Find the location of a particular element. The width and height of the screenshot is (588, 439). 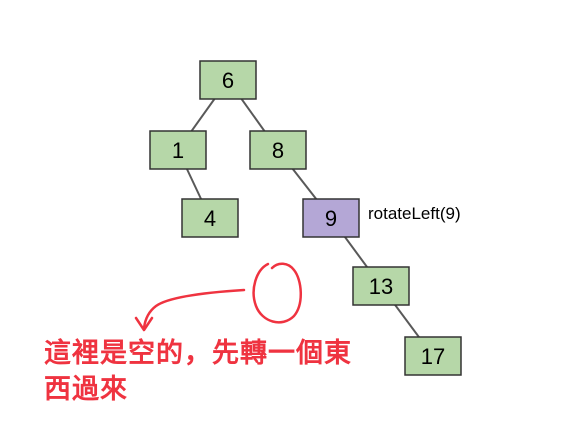

rotate-left-label: rotateLeft(9) is located at coordinates (414, 213).